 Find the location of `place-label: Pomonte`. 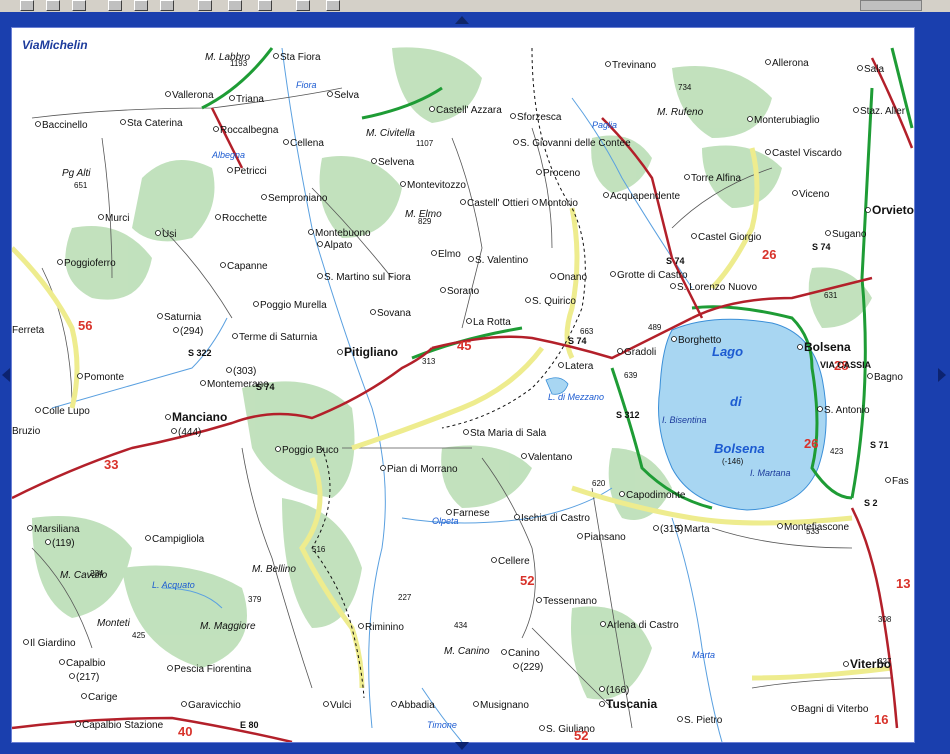

place-label: Pomonte is located at coordinates (104, 377).